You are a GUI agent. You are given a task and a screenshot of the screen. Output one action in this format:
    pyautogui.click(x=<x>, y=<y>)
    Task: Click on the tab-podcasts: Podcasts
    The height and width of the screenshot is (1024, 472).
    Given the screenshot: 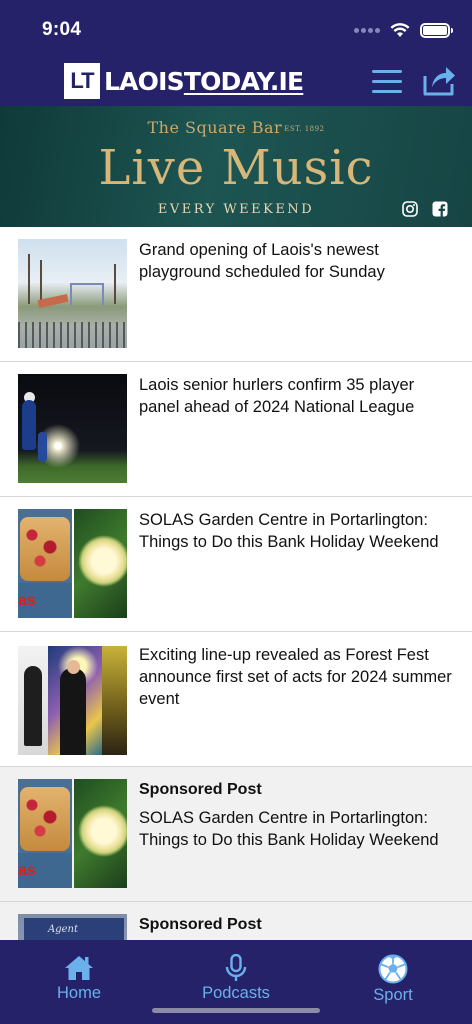 What is the action you would take?
    pyautogui.click(x=236, y=978)
    